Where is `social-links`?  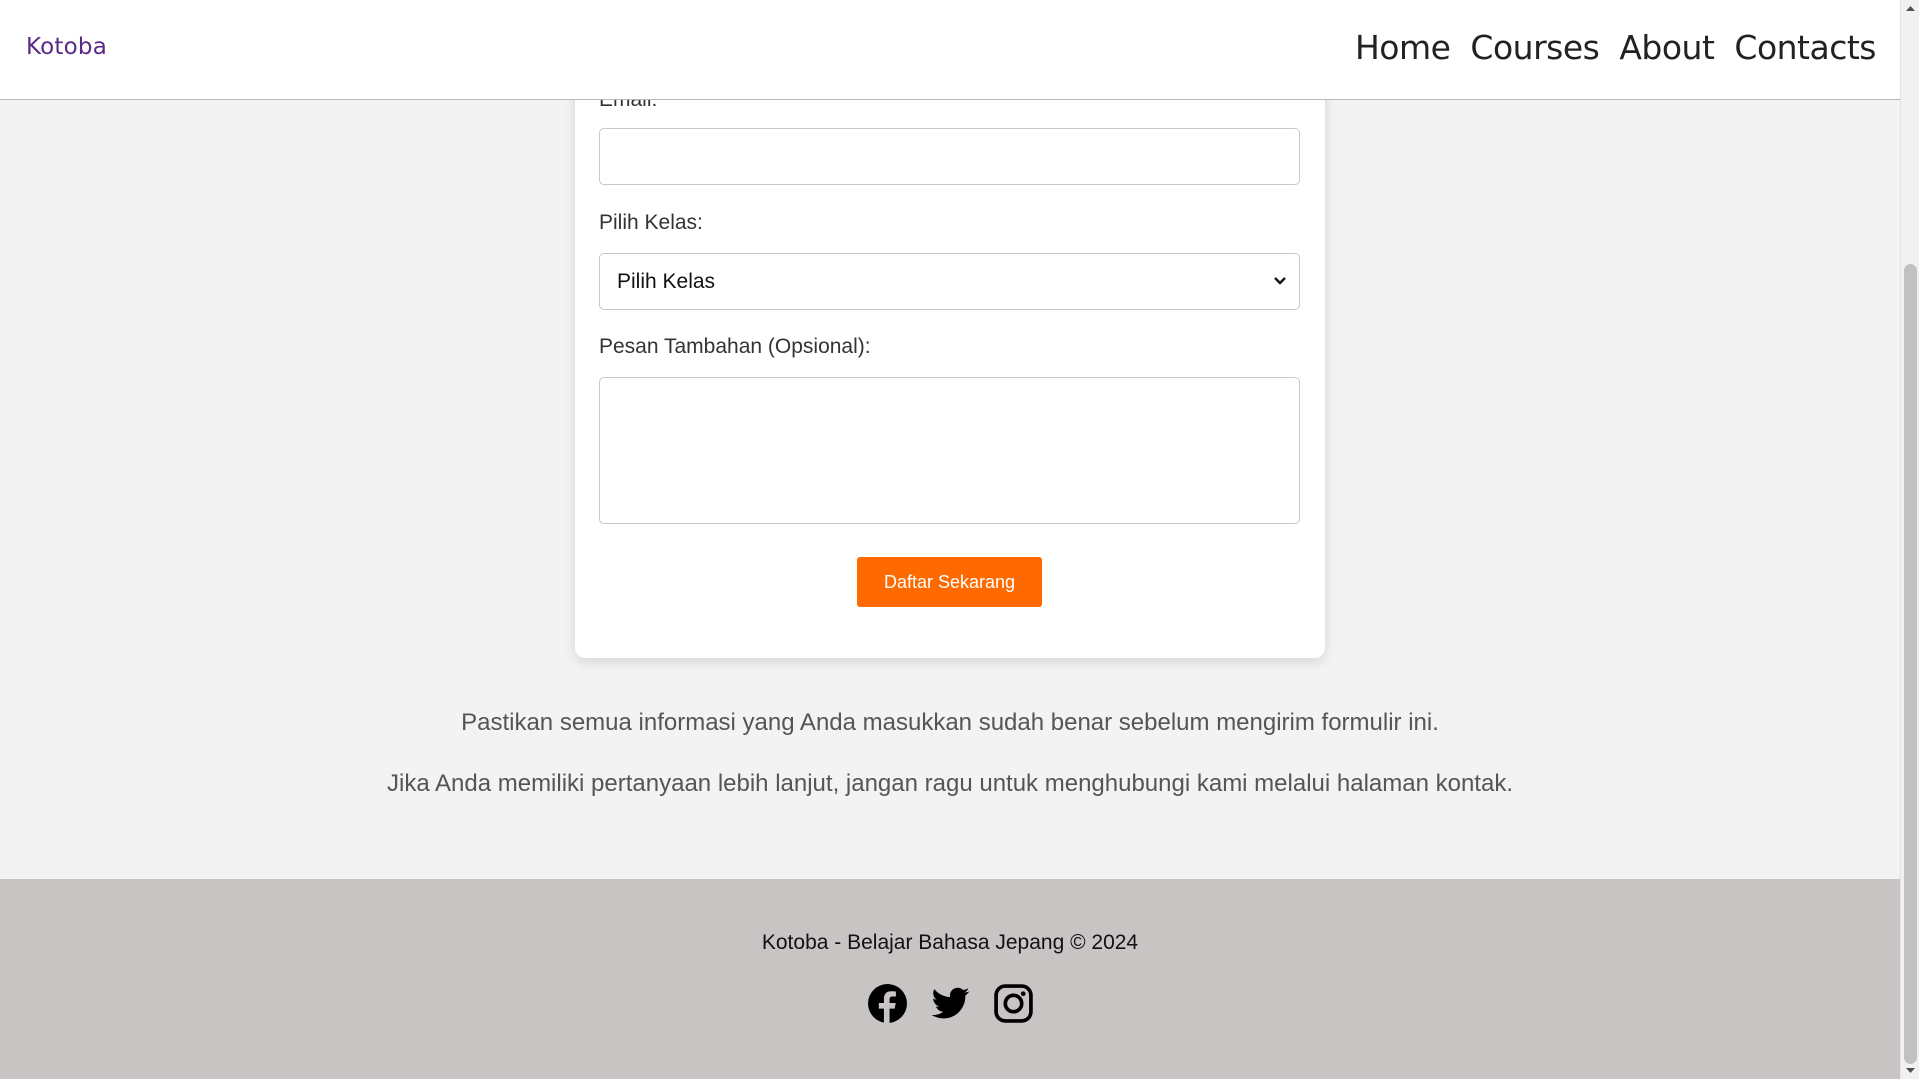
social-links is located at coordinates (950, 1003).